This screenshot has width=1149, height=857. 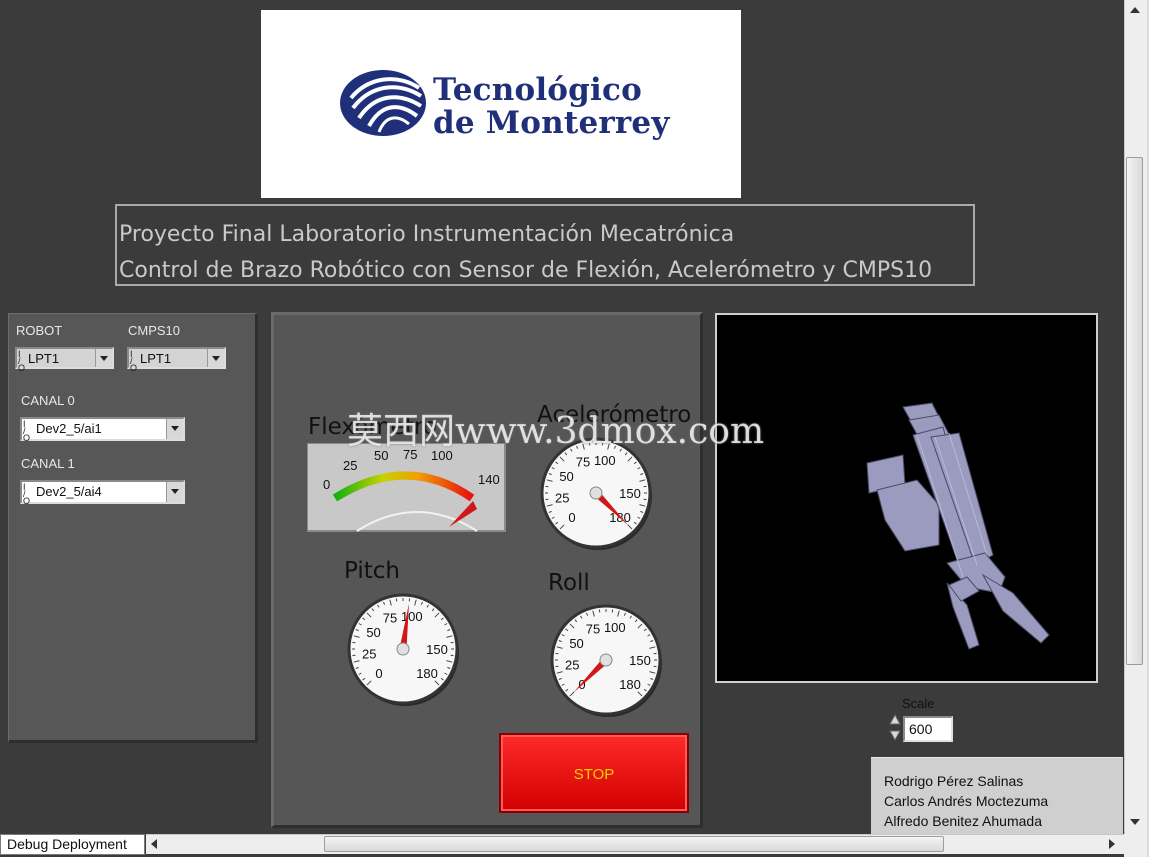 I want to click on canal0-select: I / O Dev2_5/ai1, so click(x=102, y=430).